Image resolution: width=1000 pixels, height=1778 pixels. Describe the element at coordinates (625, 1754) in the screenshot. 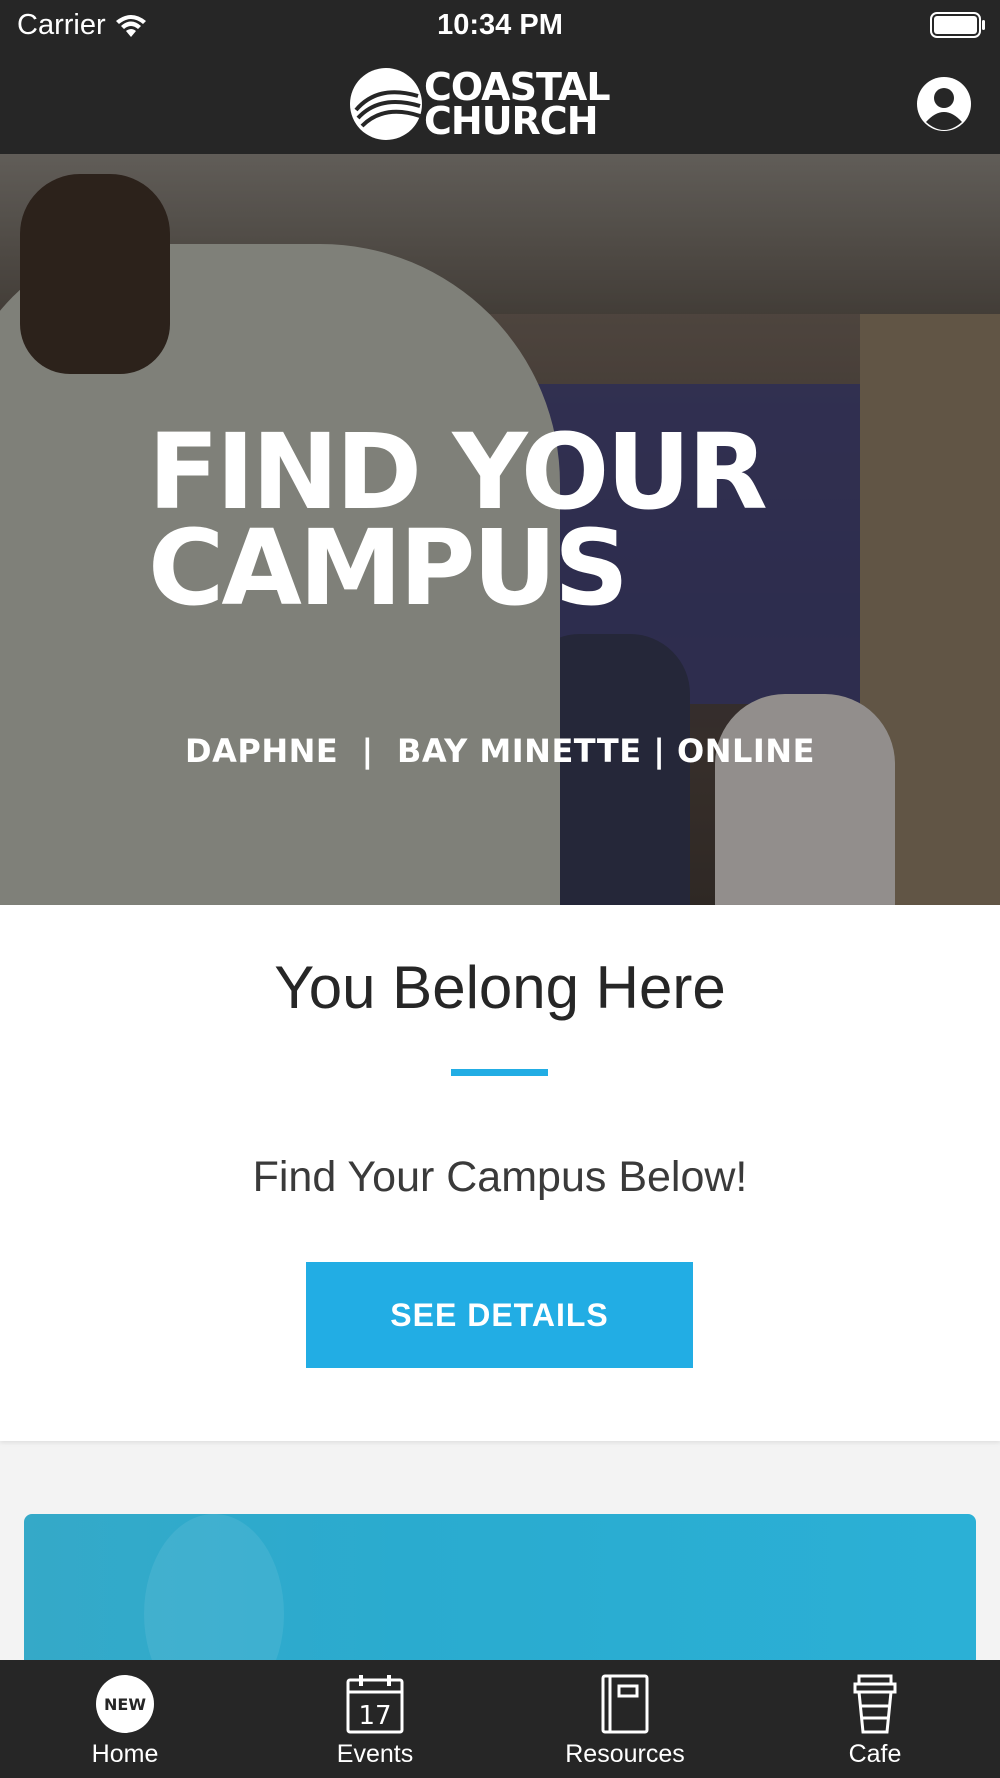

I see `tab-label: Resources` at that location.